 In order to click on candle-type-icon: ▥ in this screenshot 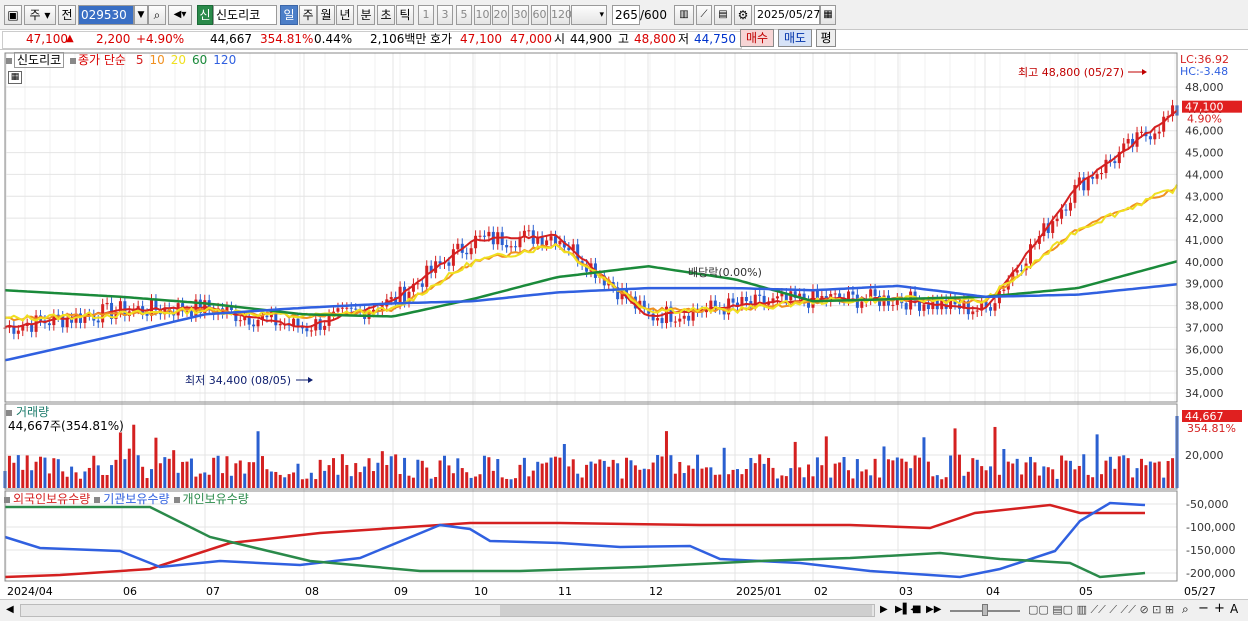, I will do `click(684, 15)`.